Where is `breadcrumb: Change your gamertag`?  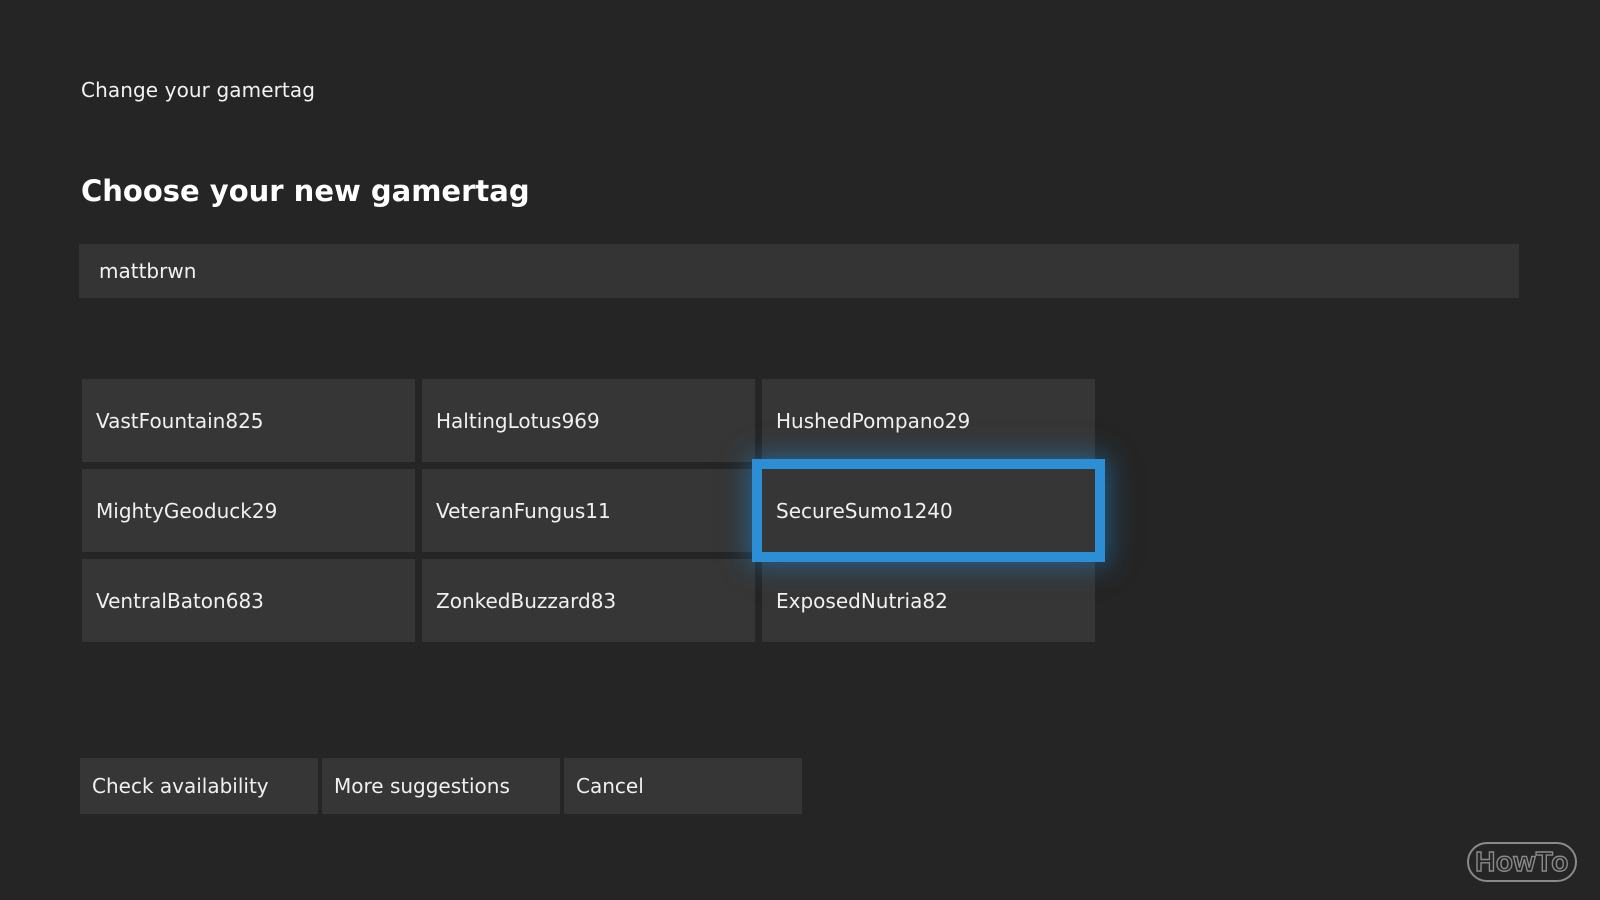
breadcrumb: Change your gamertag is located at coordinates (198, 90).